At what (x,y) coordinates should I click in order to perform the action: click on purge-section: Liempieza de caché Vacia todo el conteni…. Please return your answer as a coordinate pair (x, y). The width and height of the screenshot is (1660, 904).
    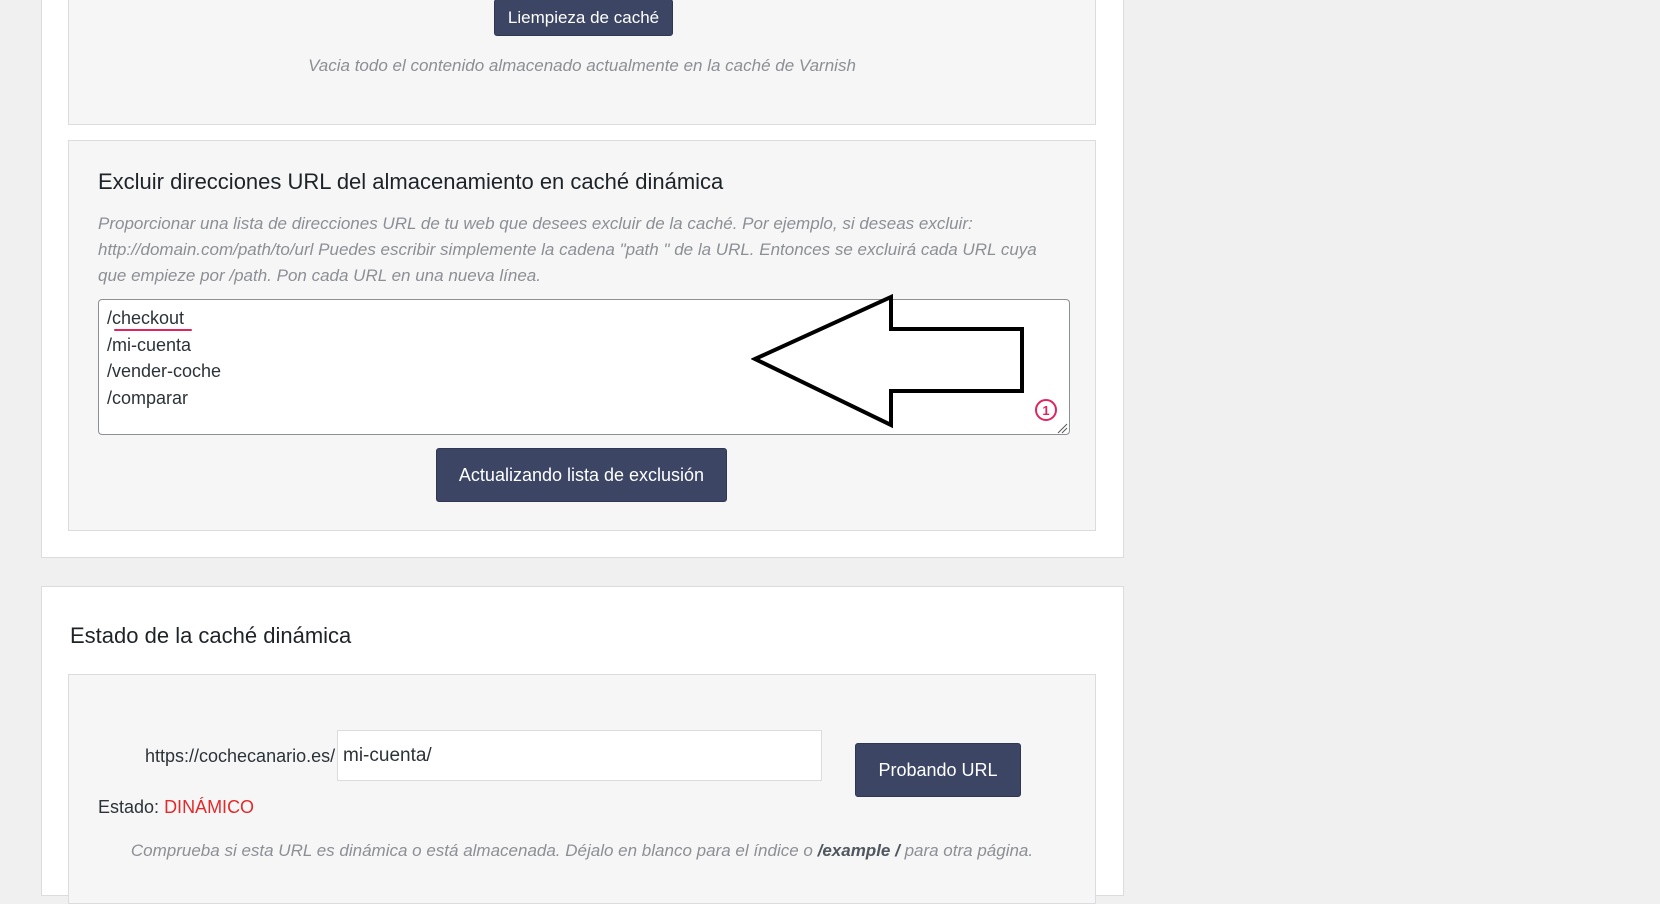
    Looking at the image, I should click on (582, 62).